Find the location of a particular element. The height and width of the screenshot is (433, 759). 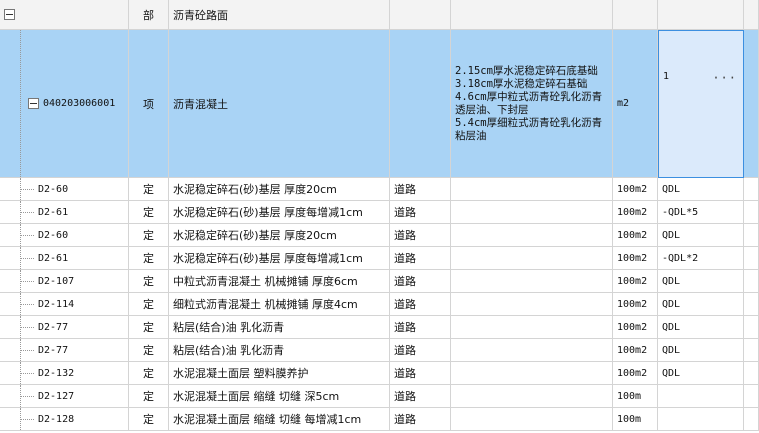

type-cell: 部 is located at coordinates (149, 15).